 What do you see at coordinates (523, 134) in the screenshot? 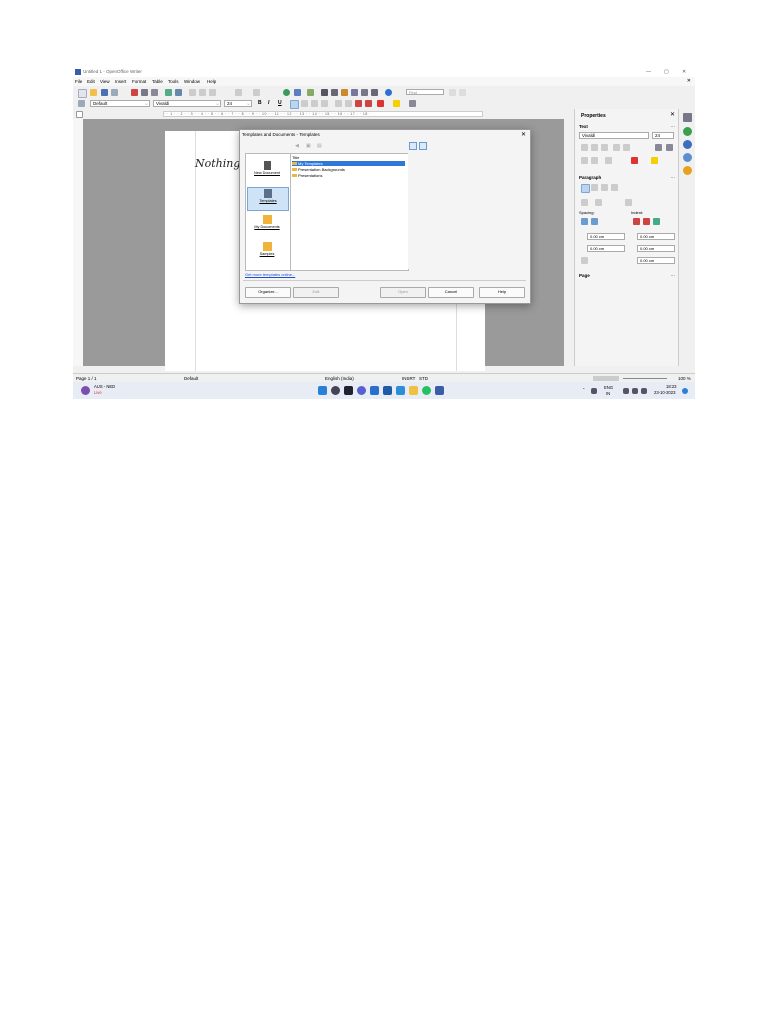
I see `dialog-close-button: ✕` at bounding box center [523, 134].